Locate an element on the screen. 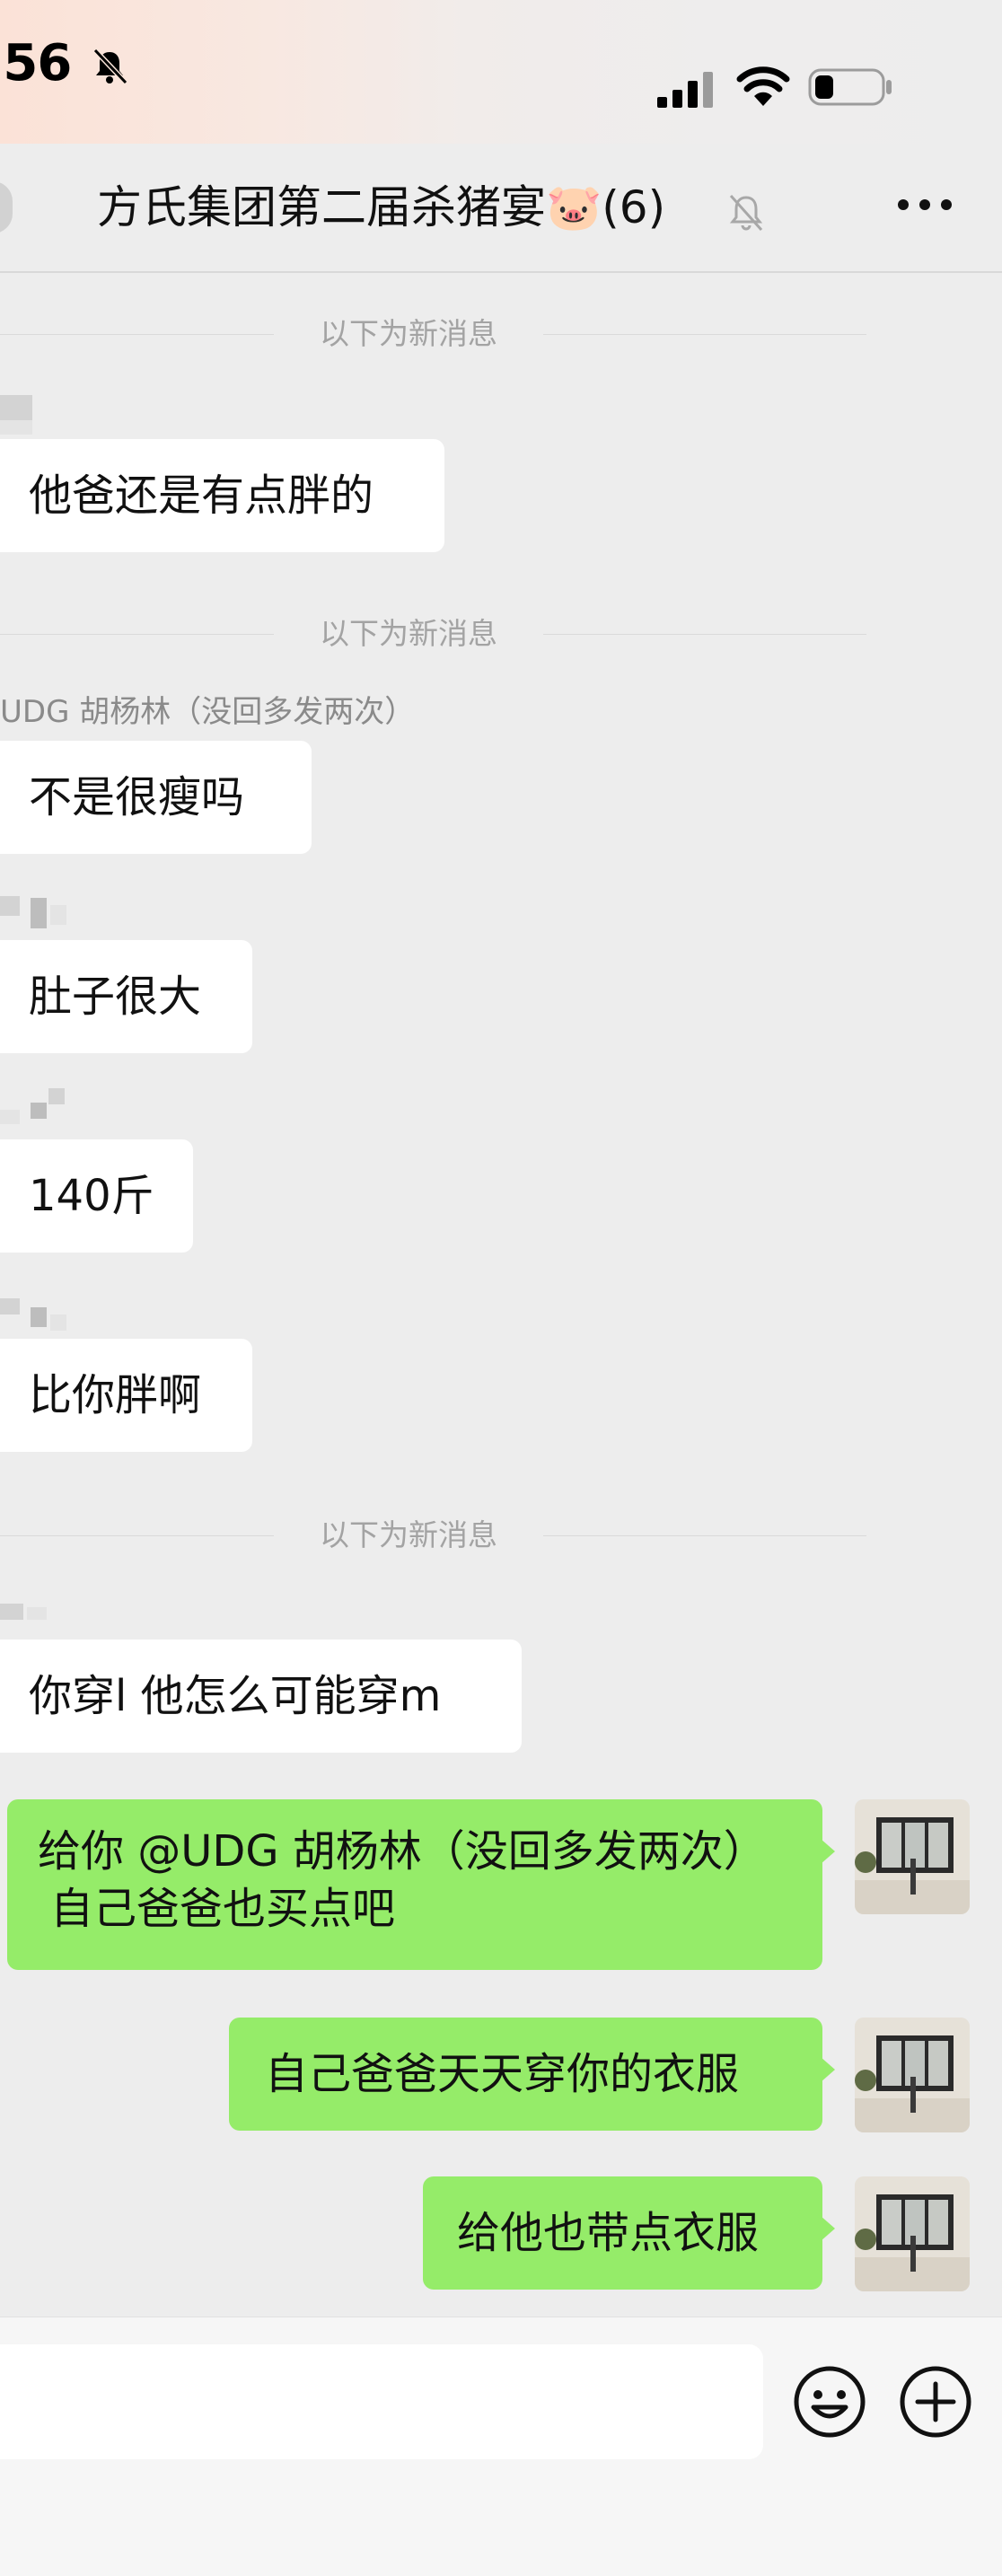 The height and width of the screenshot is (2576, 1002). sent-message-text: 自己爸爸天天穿你的衣服 is located at coordinates (502, 2074).